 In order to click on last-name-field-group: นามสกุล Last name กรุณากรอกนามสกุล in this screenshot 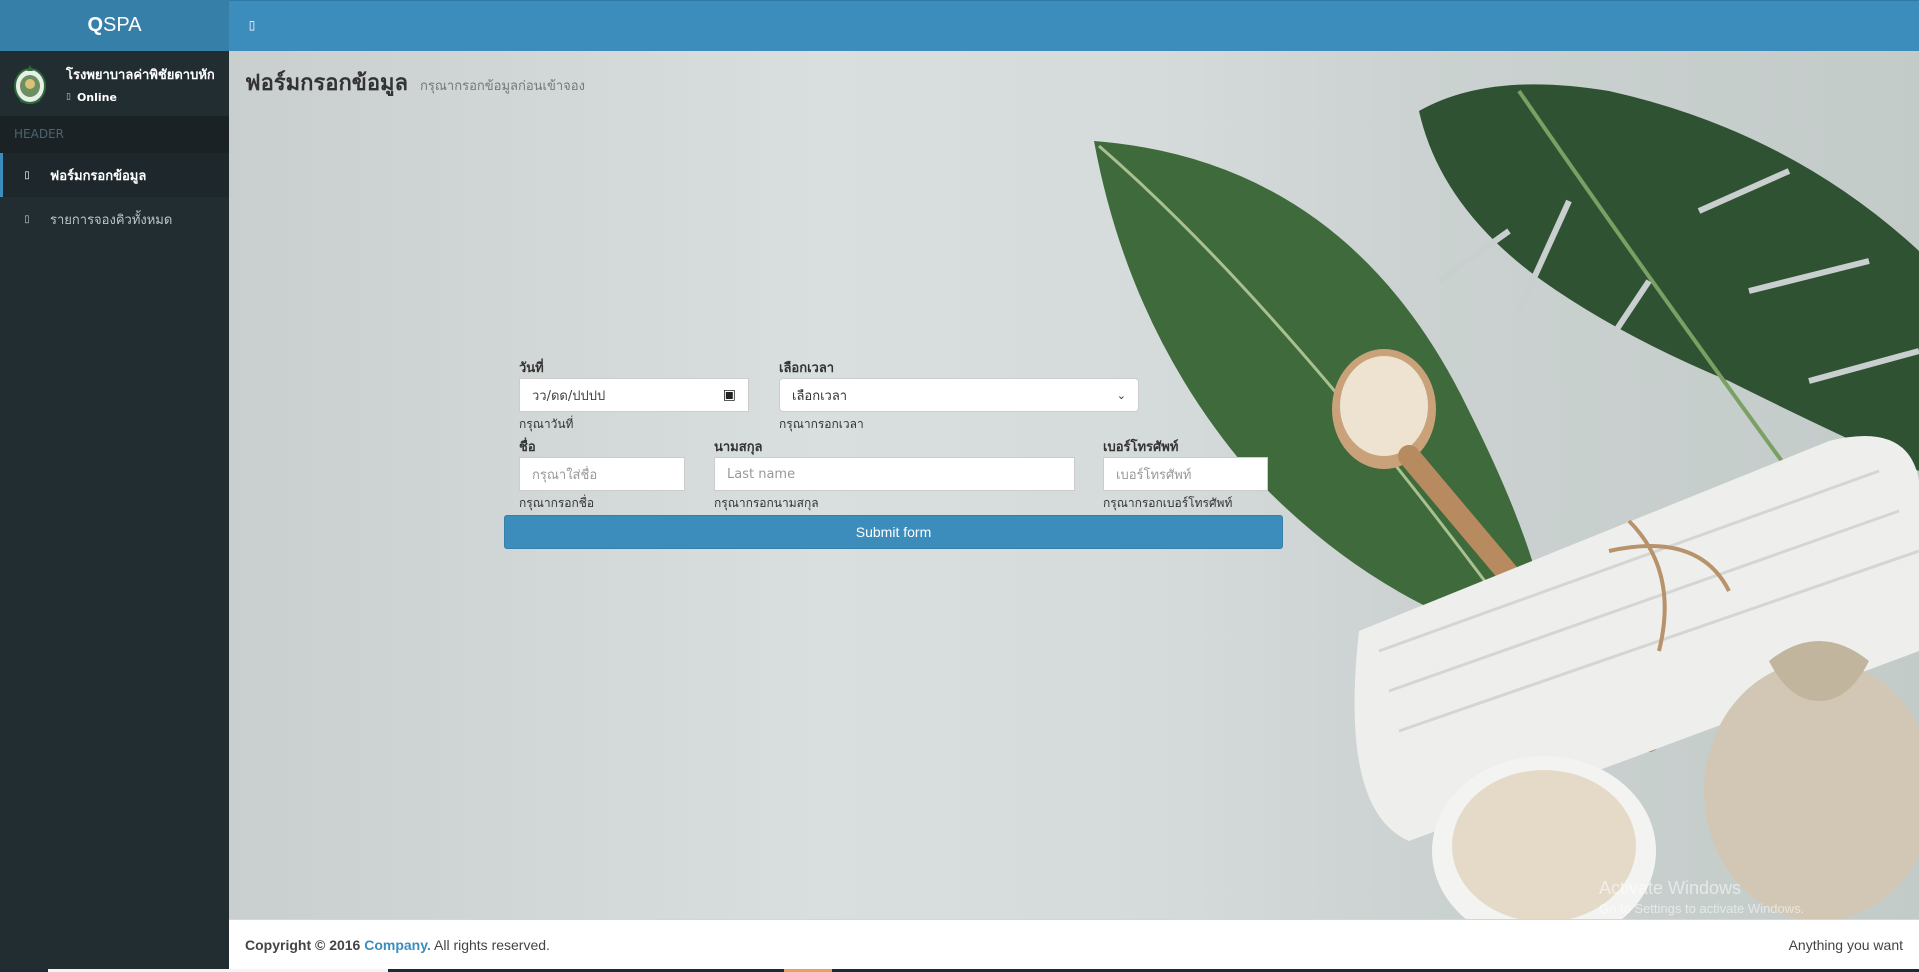, I will do `click(894, 474)`.